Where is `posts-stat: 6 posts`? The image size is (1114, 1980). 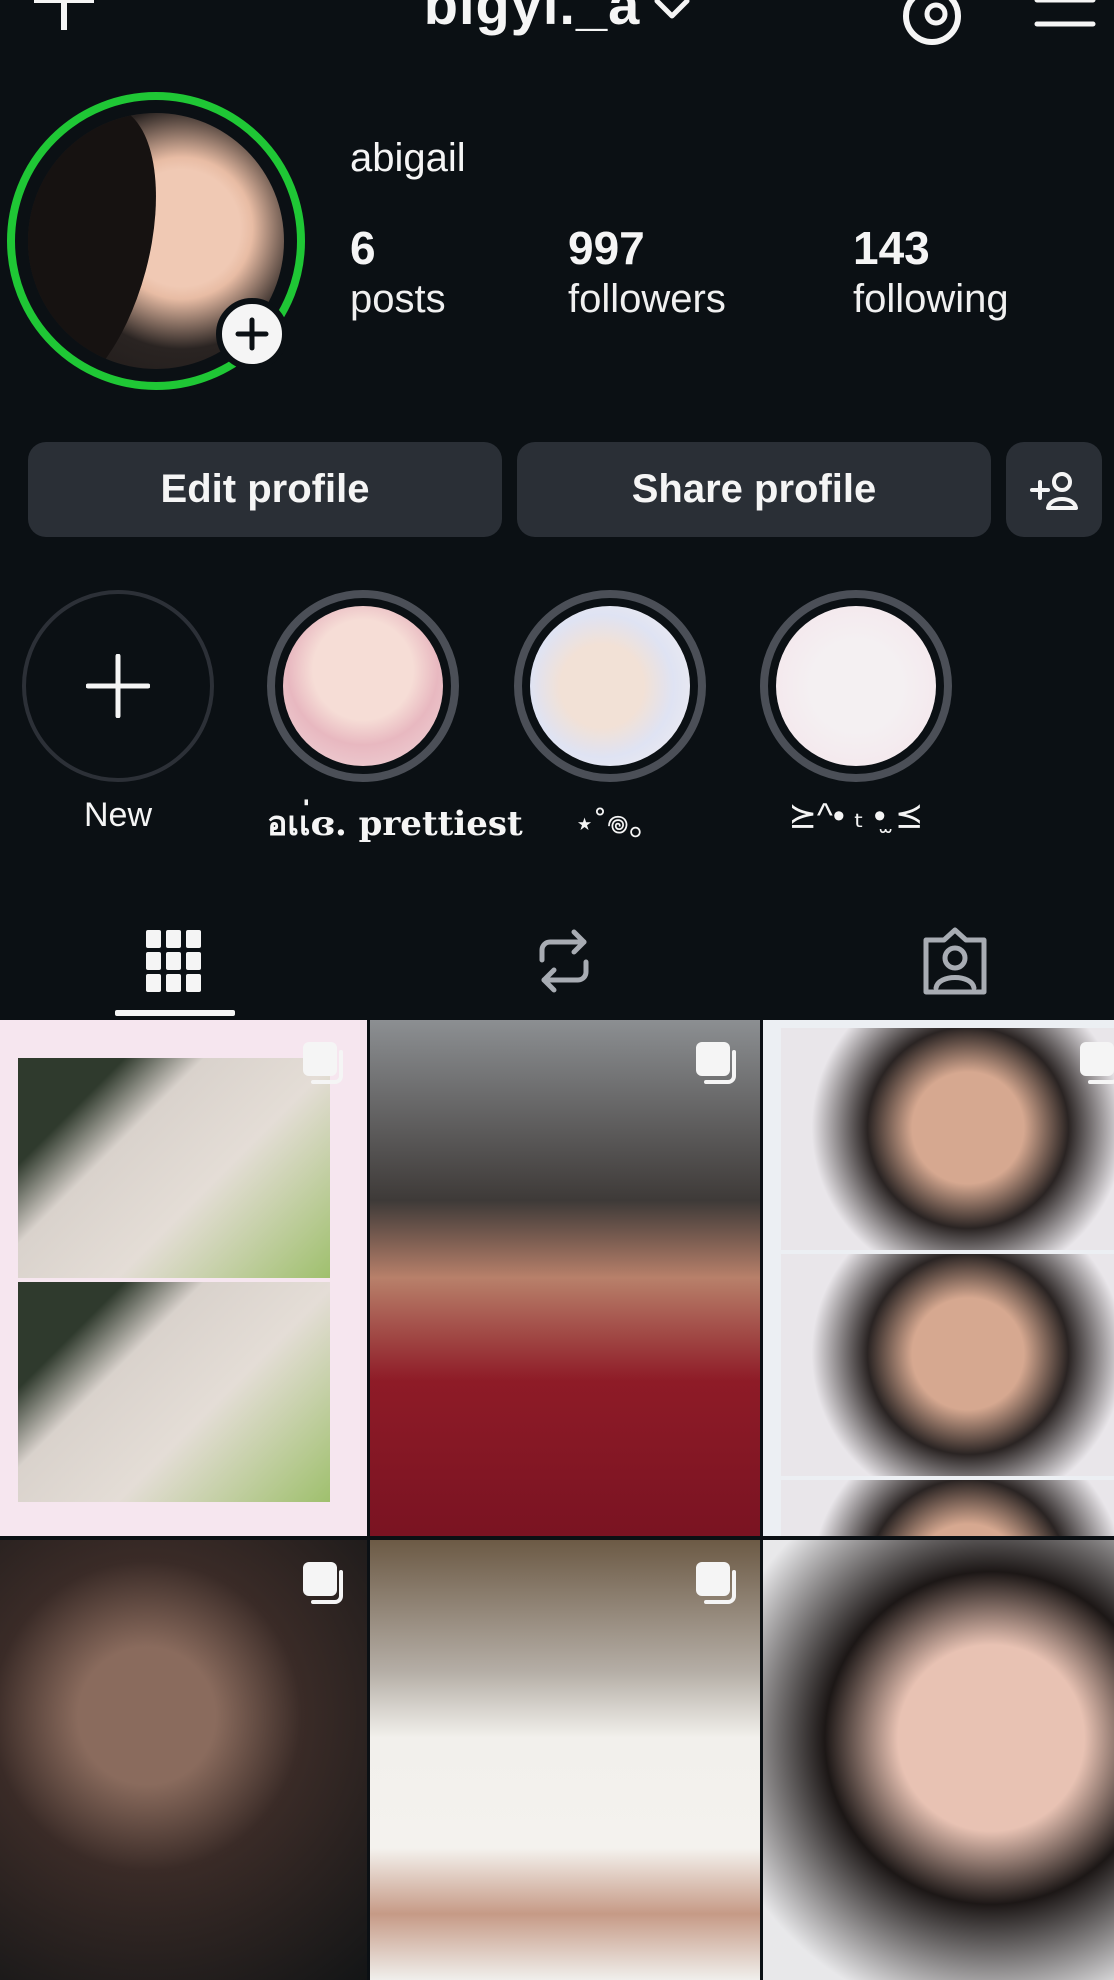
posts-stat: 6 posts is located at coordinates (398, 273).